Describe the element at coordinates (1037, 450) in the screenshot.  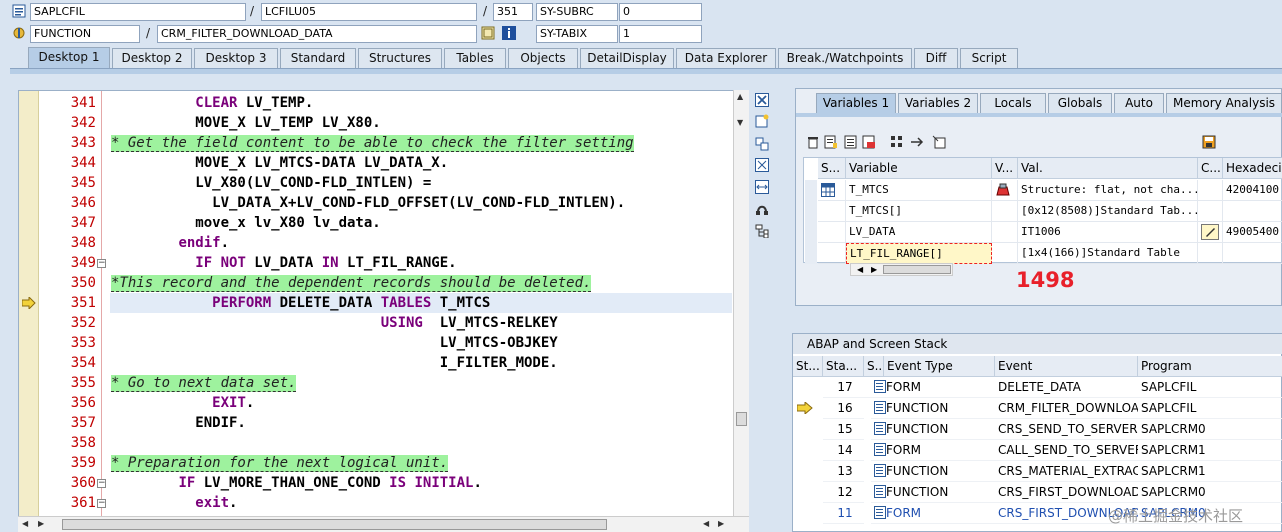
I see `stack-row: 14 FORM CALL_SEND_TO_SERVER SAPLCRM1` at that location.